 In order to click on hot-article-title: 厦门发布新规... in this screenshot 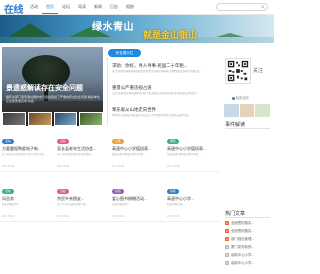, I will do `click(242, 247)`.